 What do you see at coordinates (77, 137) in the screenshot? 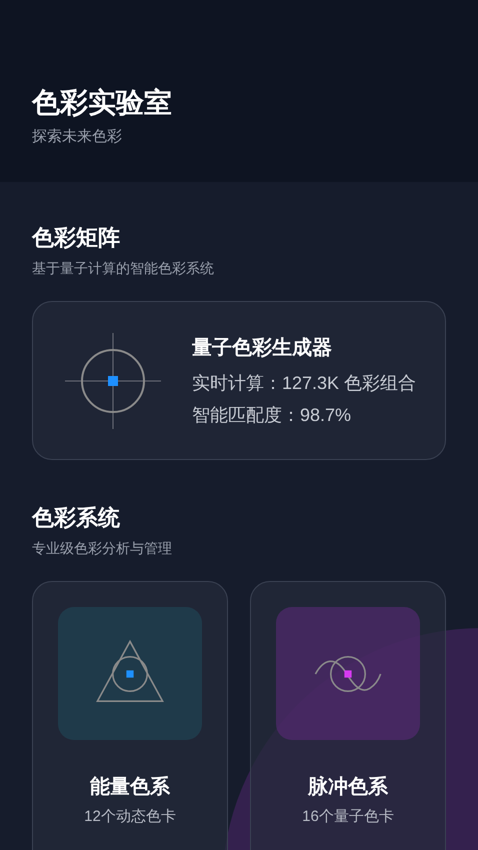
I see `page-subtitle: 探索未来色彩` at bounding box center [77, 137].